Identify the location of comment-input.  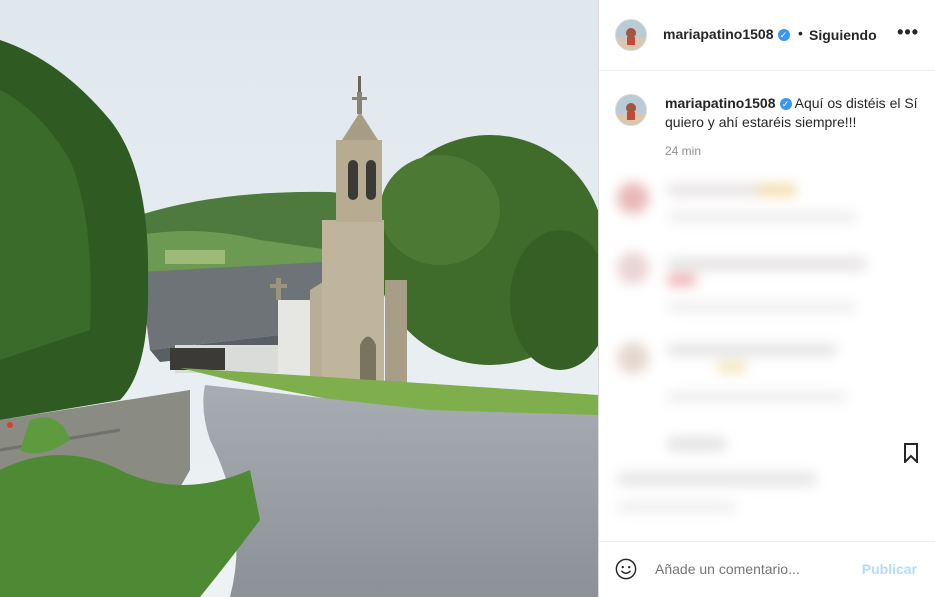
(750, 569).